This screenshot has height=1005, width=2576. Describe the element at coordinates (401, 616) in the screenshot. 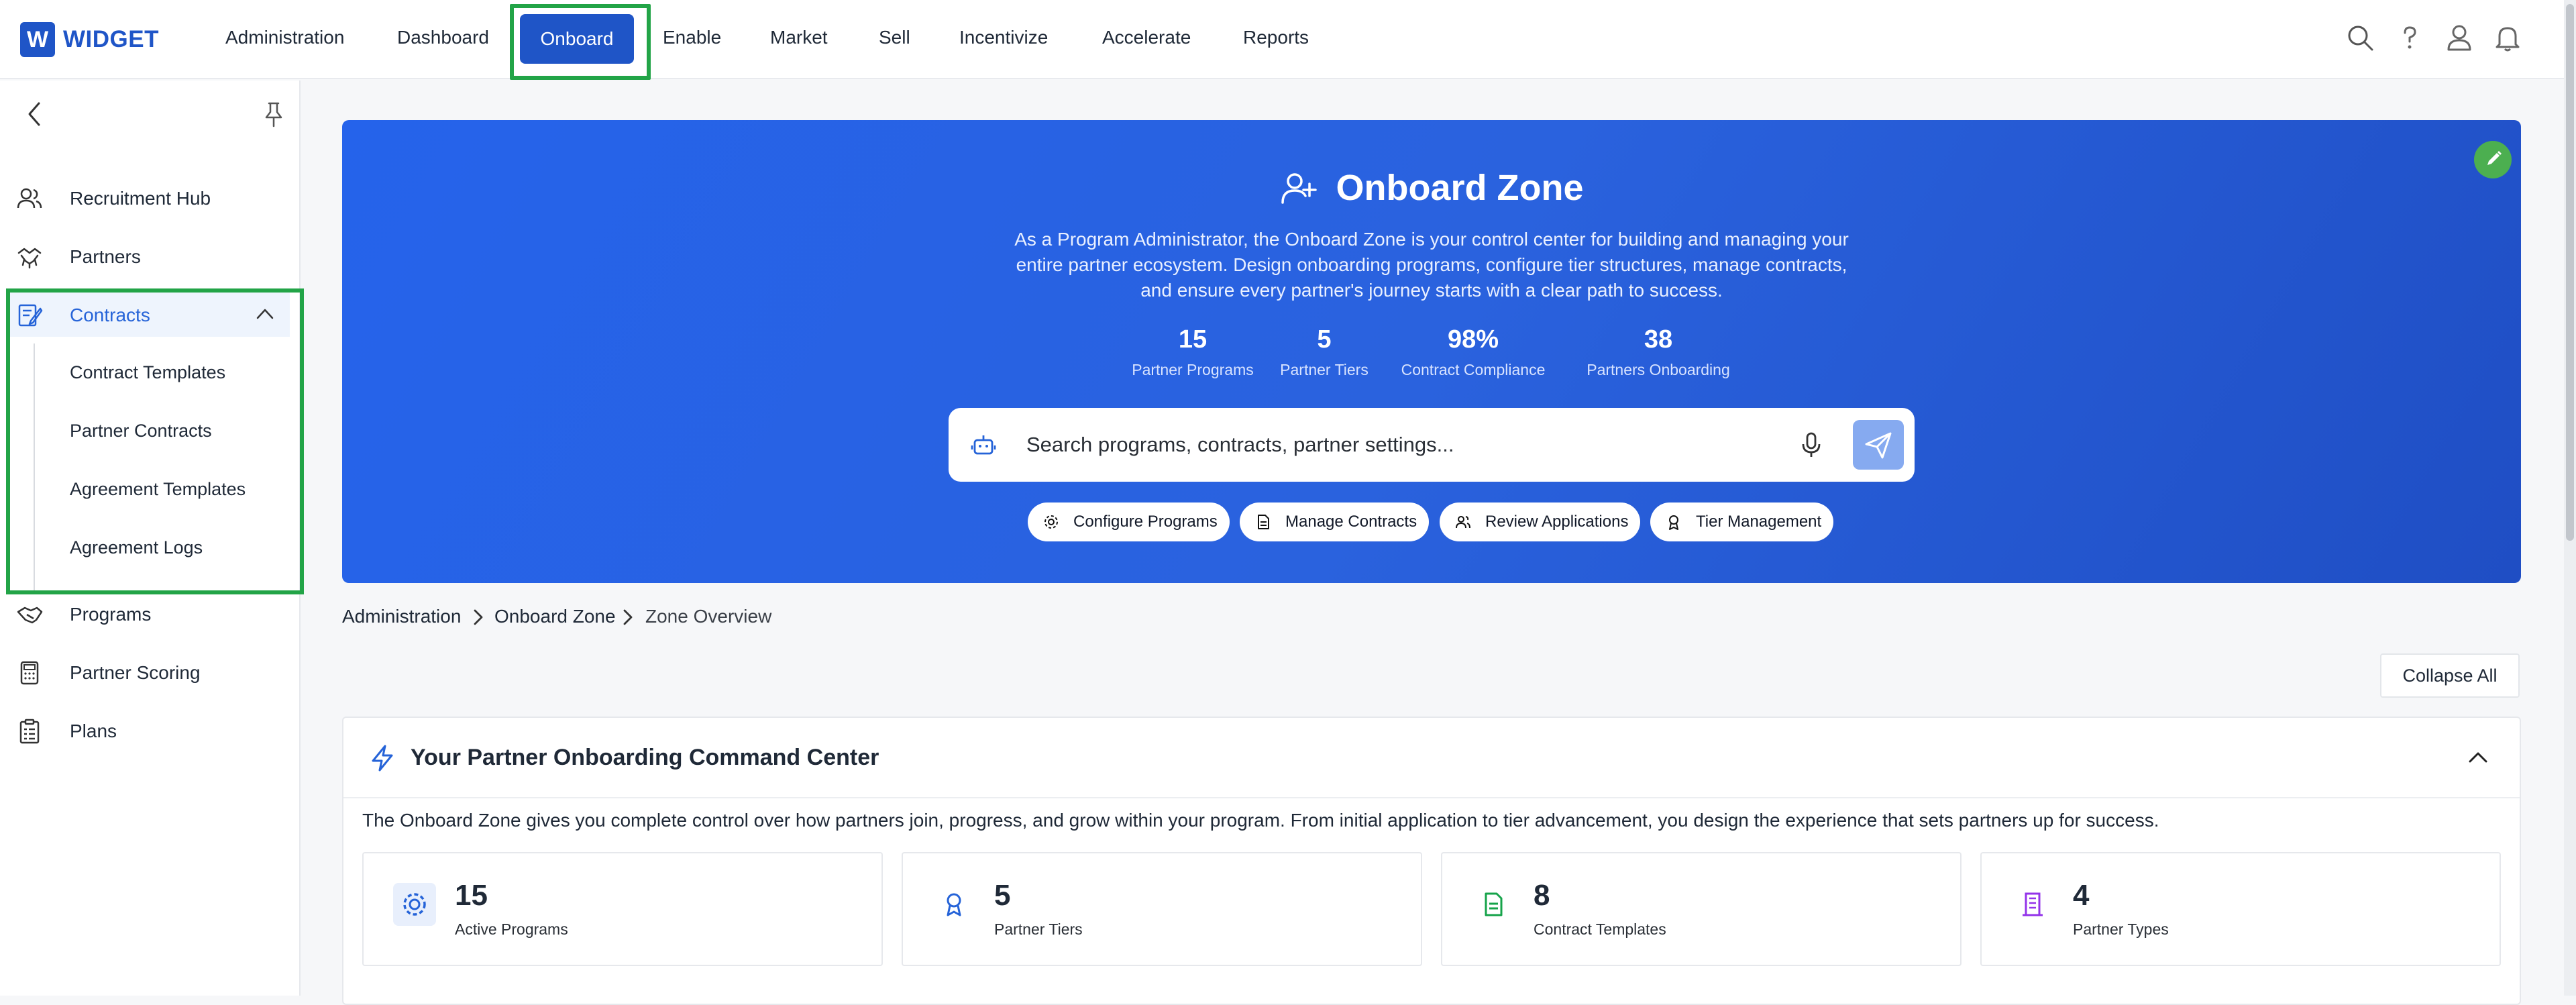

I see `breadcrumb-administration: Administration` at that location.